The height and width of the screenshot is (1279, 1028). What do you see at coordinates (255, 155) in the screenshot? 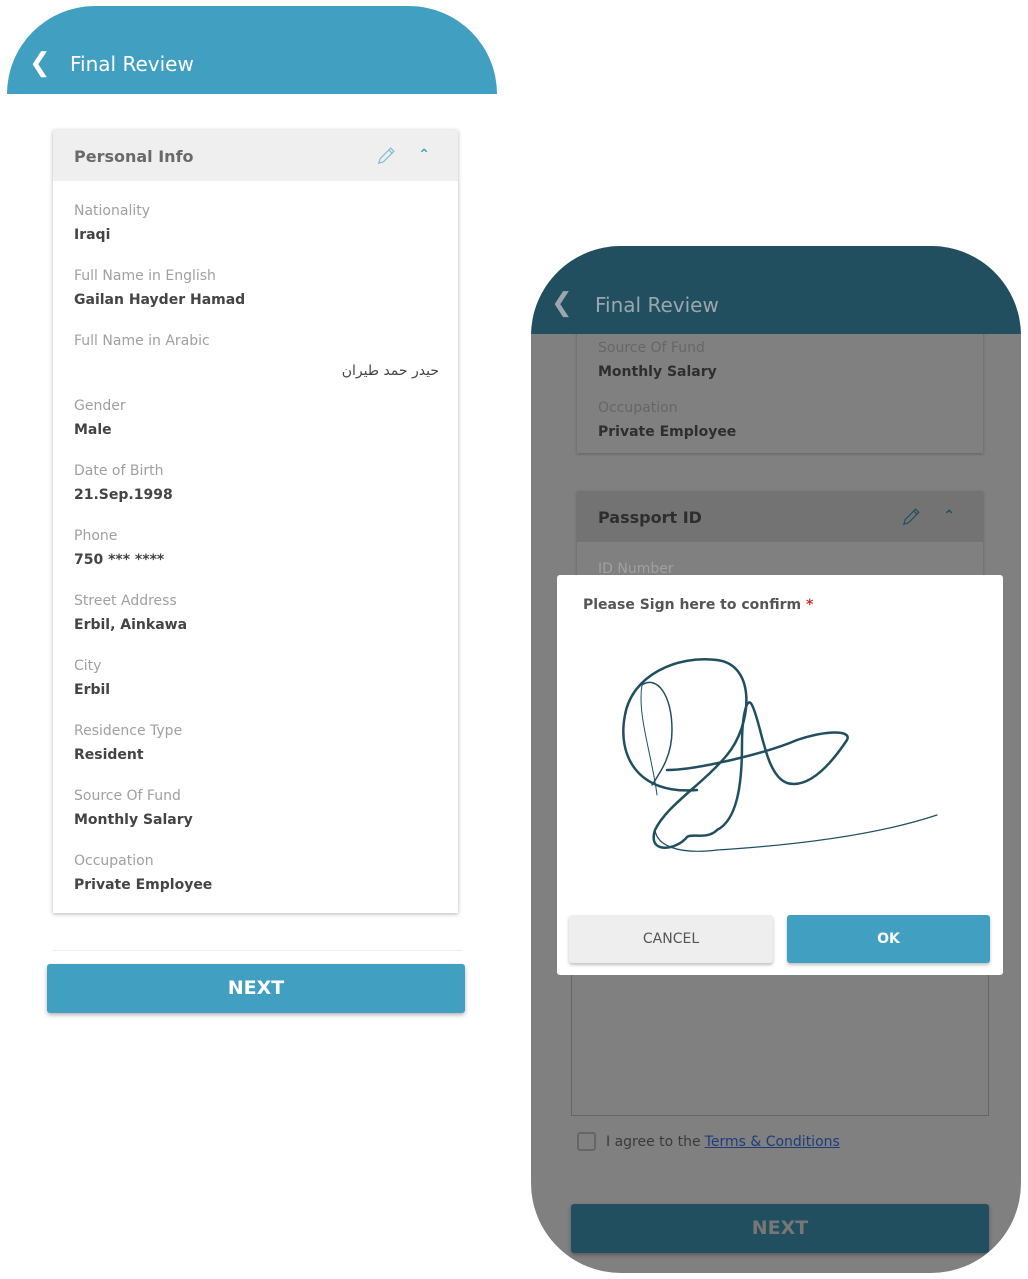
I see `card-header: Personal Info ⌃` at bounding box center [255, 155].